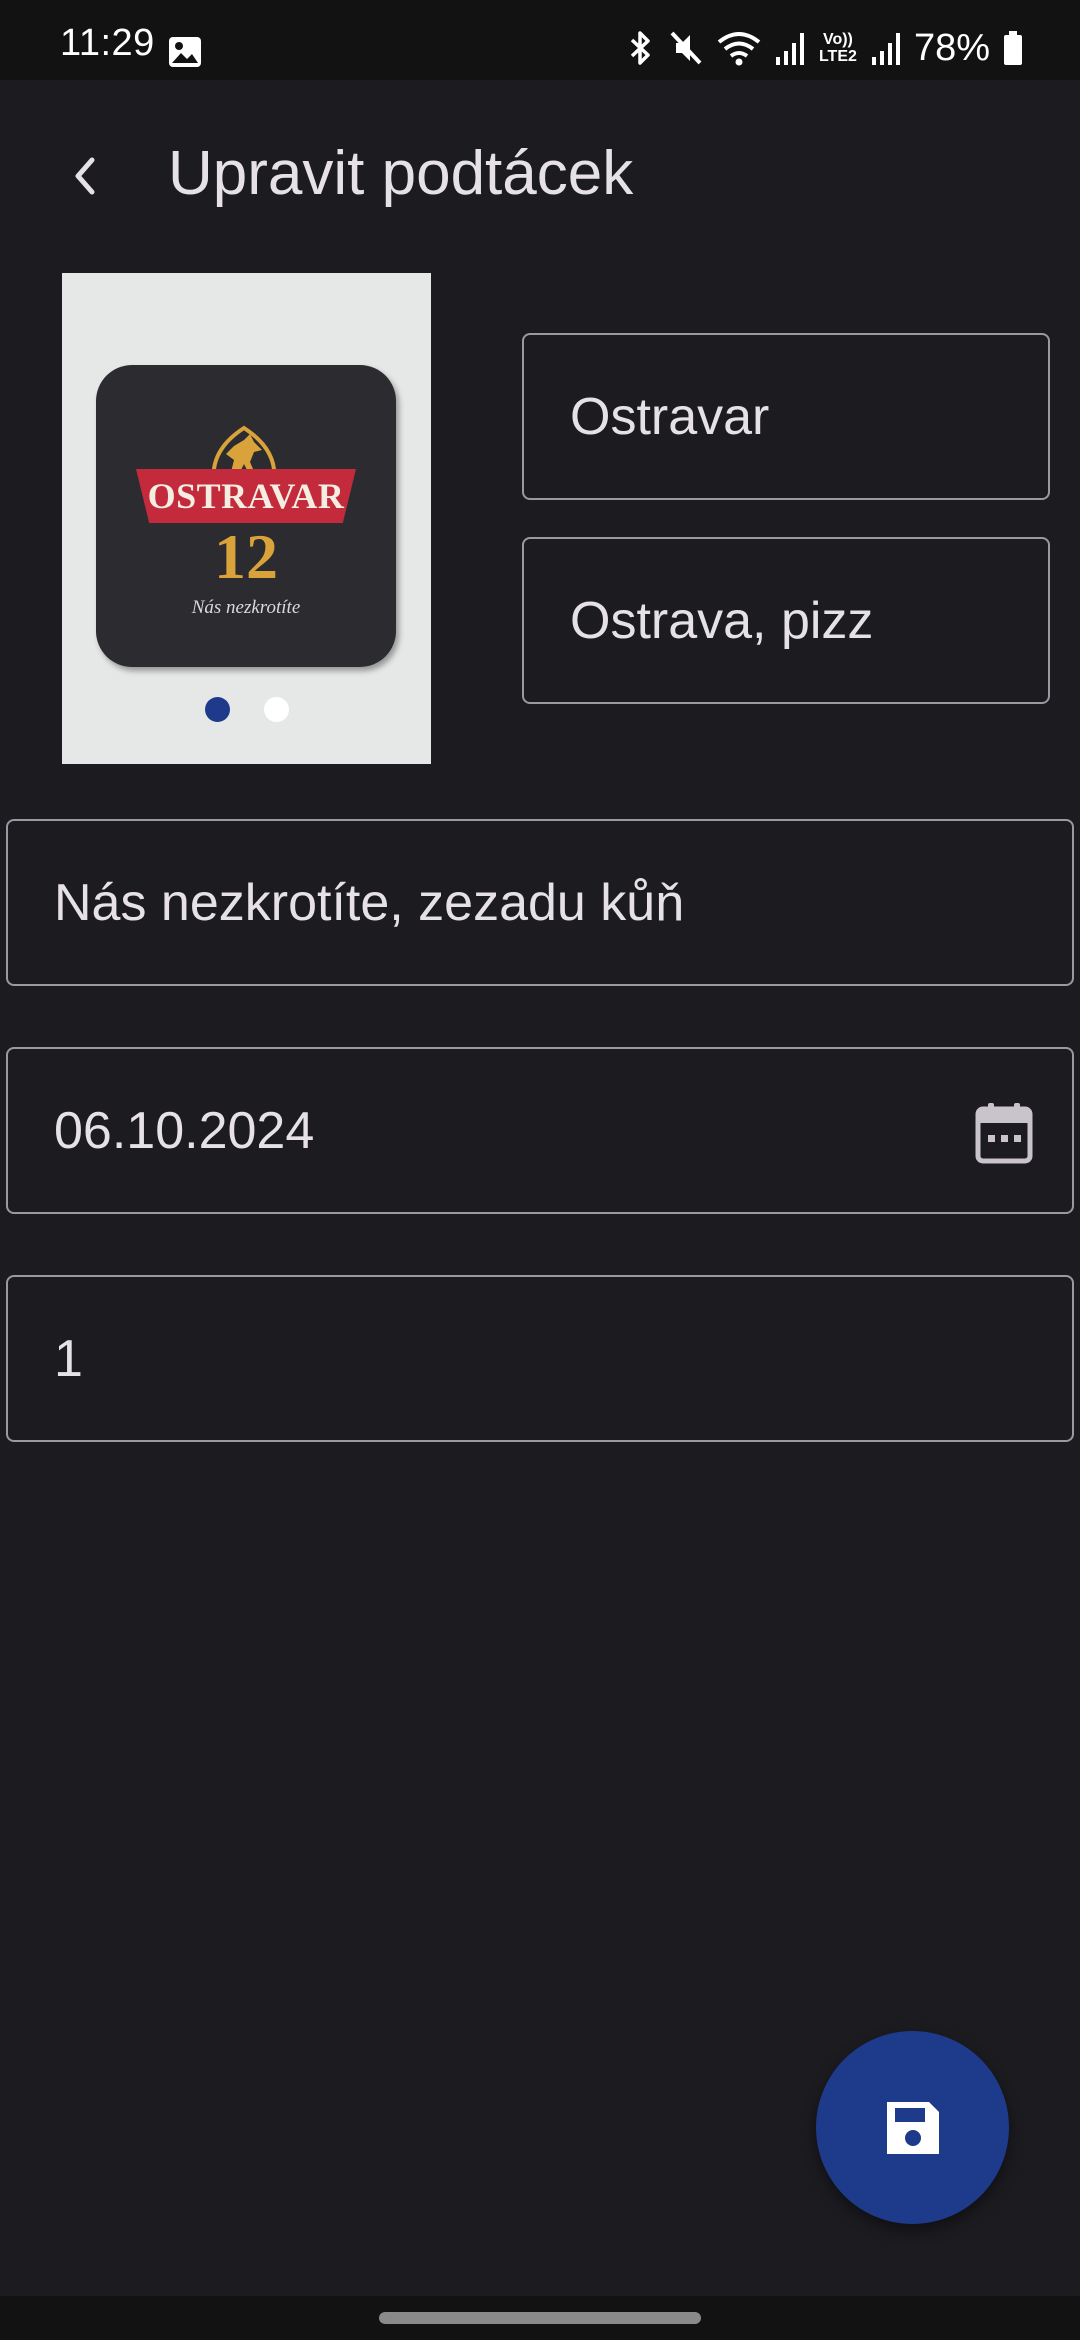  What do you see at coordinates (686, 48) in the screenshot?
I see `mute-icon` at bounding box center [686, 48].